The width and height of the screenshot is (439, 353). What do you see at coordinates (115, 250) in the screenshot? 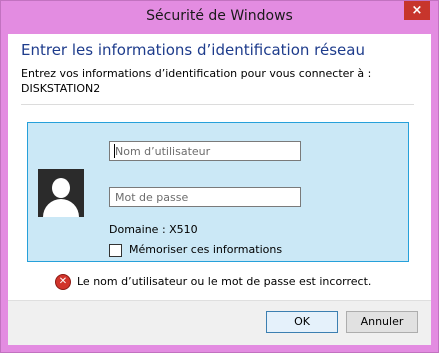
I see `remember-checkbox` at bounding box center [115, 250].